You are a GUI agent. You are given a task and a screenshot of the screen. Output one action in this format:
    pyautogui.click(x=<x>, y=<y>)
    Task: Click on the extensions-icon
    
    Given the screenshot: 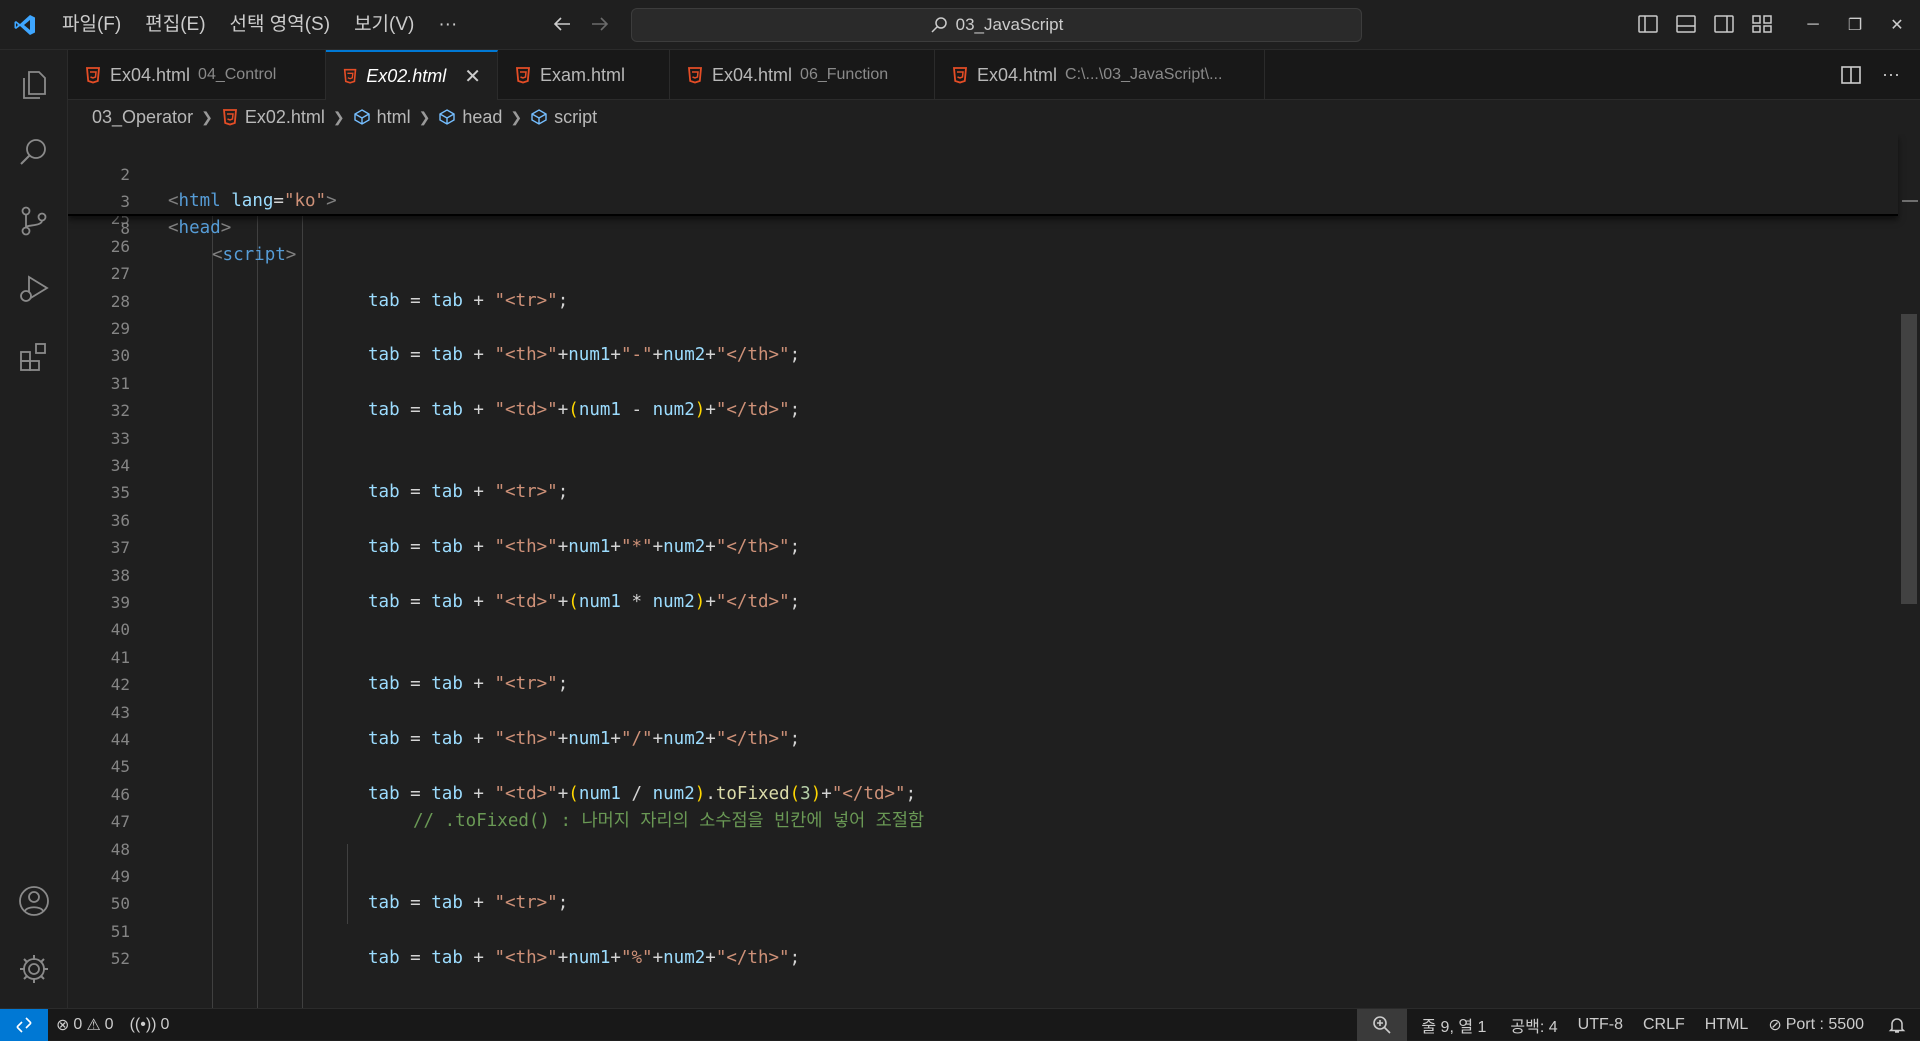 What is the action you would take?
    pyautogui.click(x=34, y=357)
    